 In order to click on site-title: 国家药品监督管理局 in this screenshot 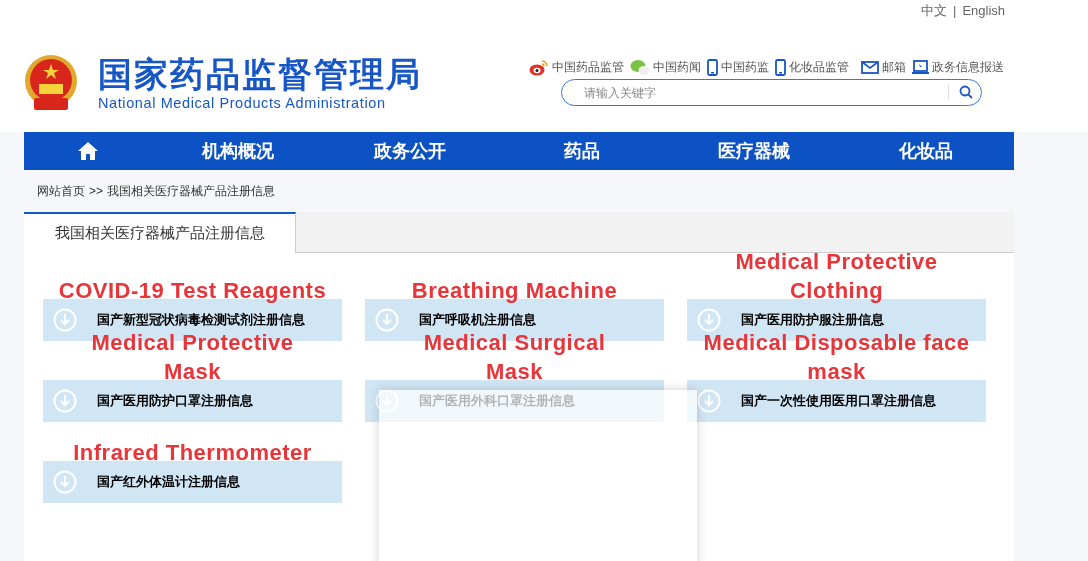, I will do `click(260, 74)`.